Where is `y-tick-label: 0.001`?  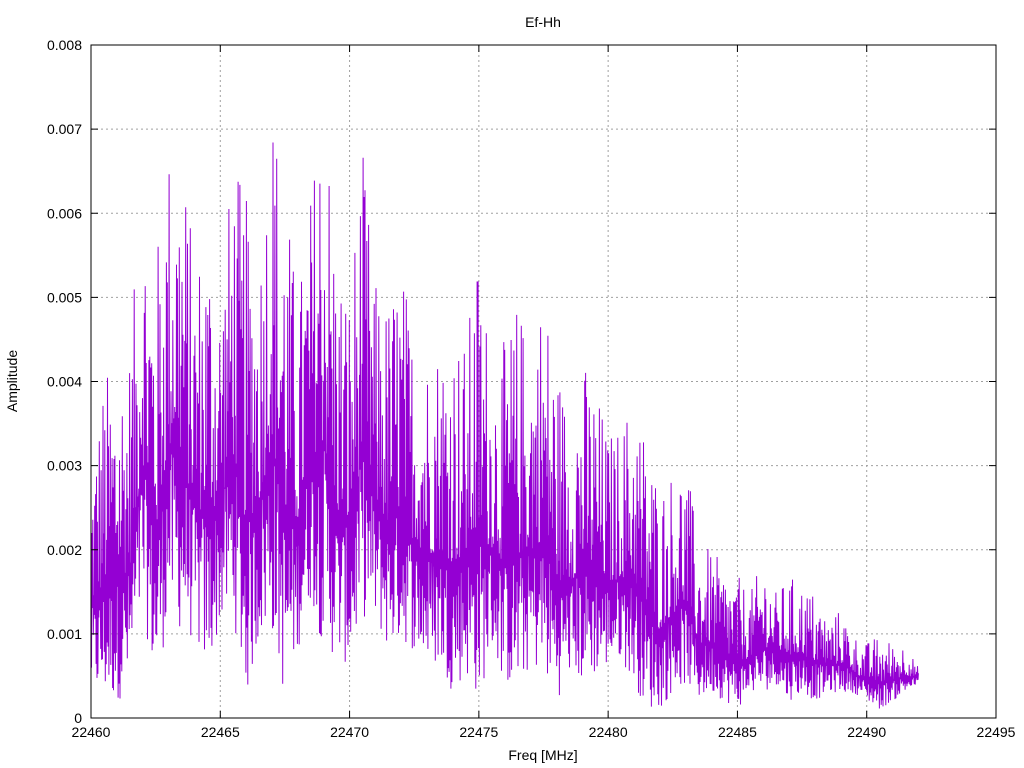
y-tick-label: 0.001 is located at coordinates (64, 634).